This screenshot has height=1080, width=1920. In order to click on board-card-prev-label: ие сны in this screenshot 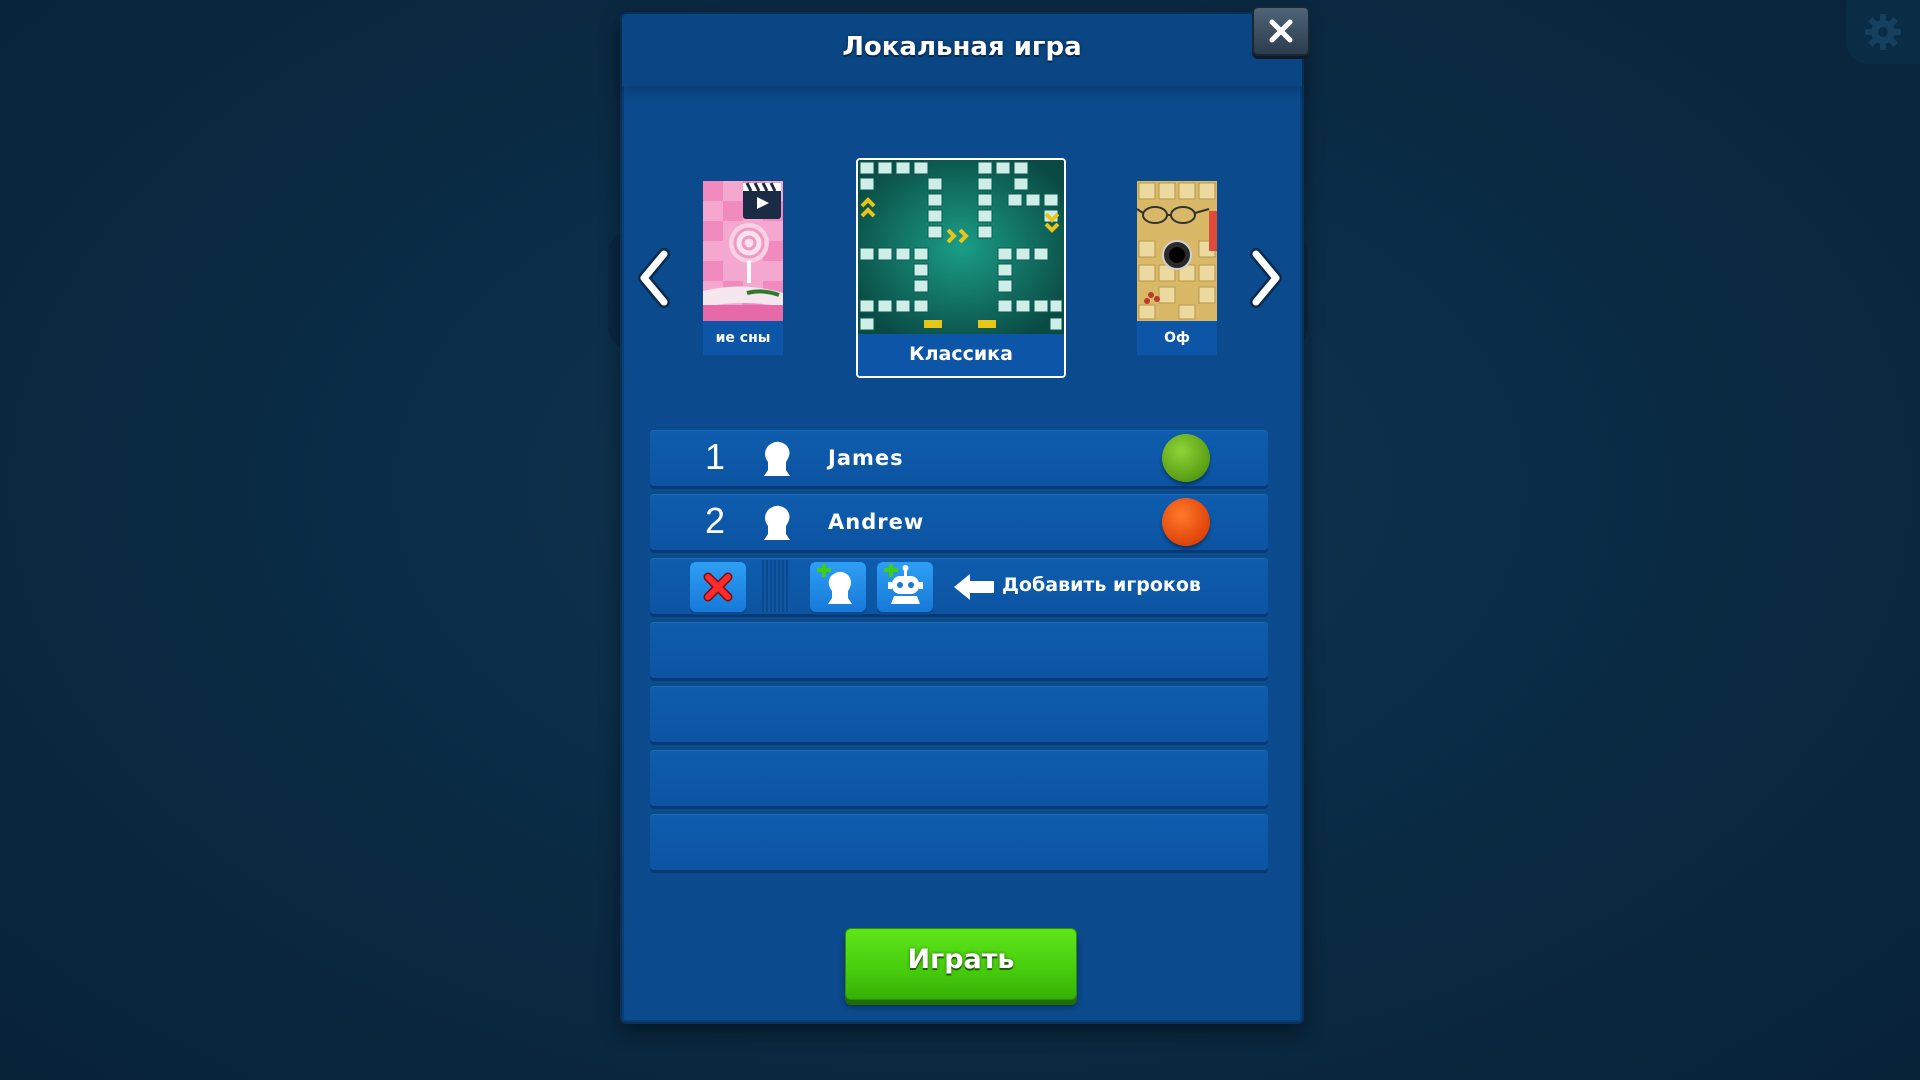, I will do `click(743, 338)`.